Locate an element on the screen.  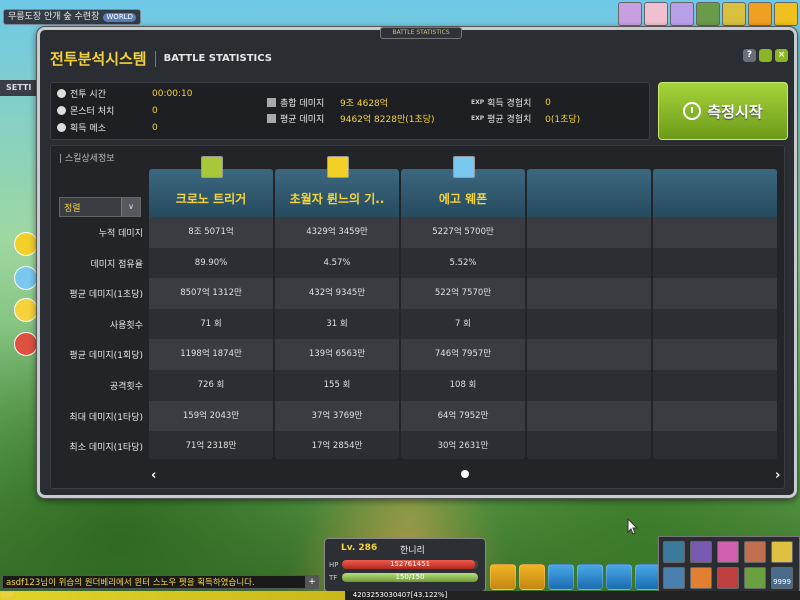
mouse-cursor-icon is located at coordinates (633, 526).